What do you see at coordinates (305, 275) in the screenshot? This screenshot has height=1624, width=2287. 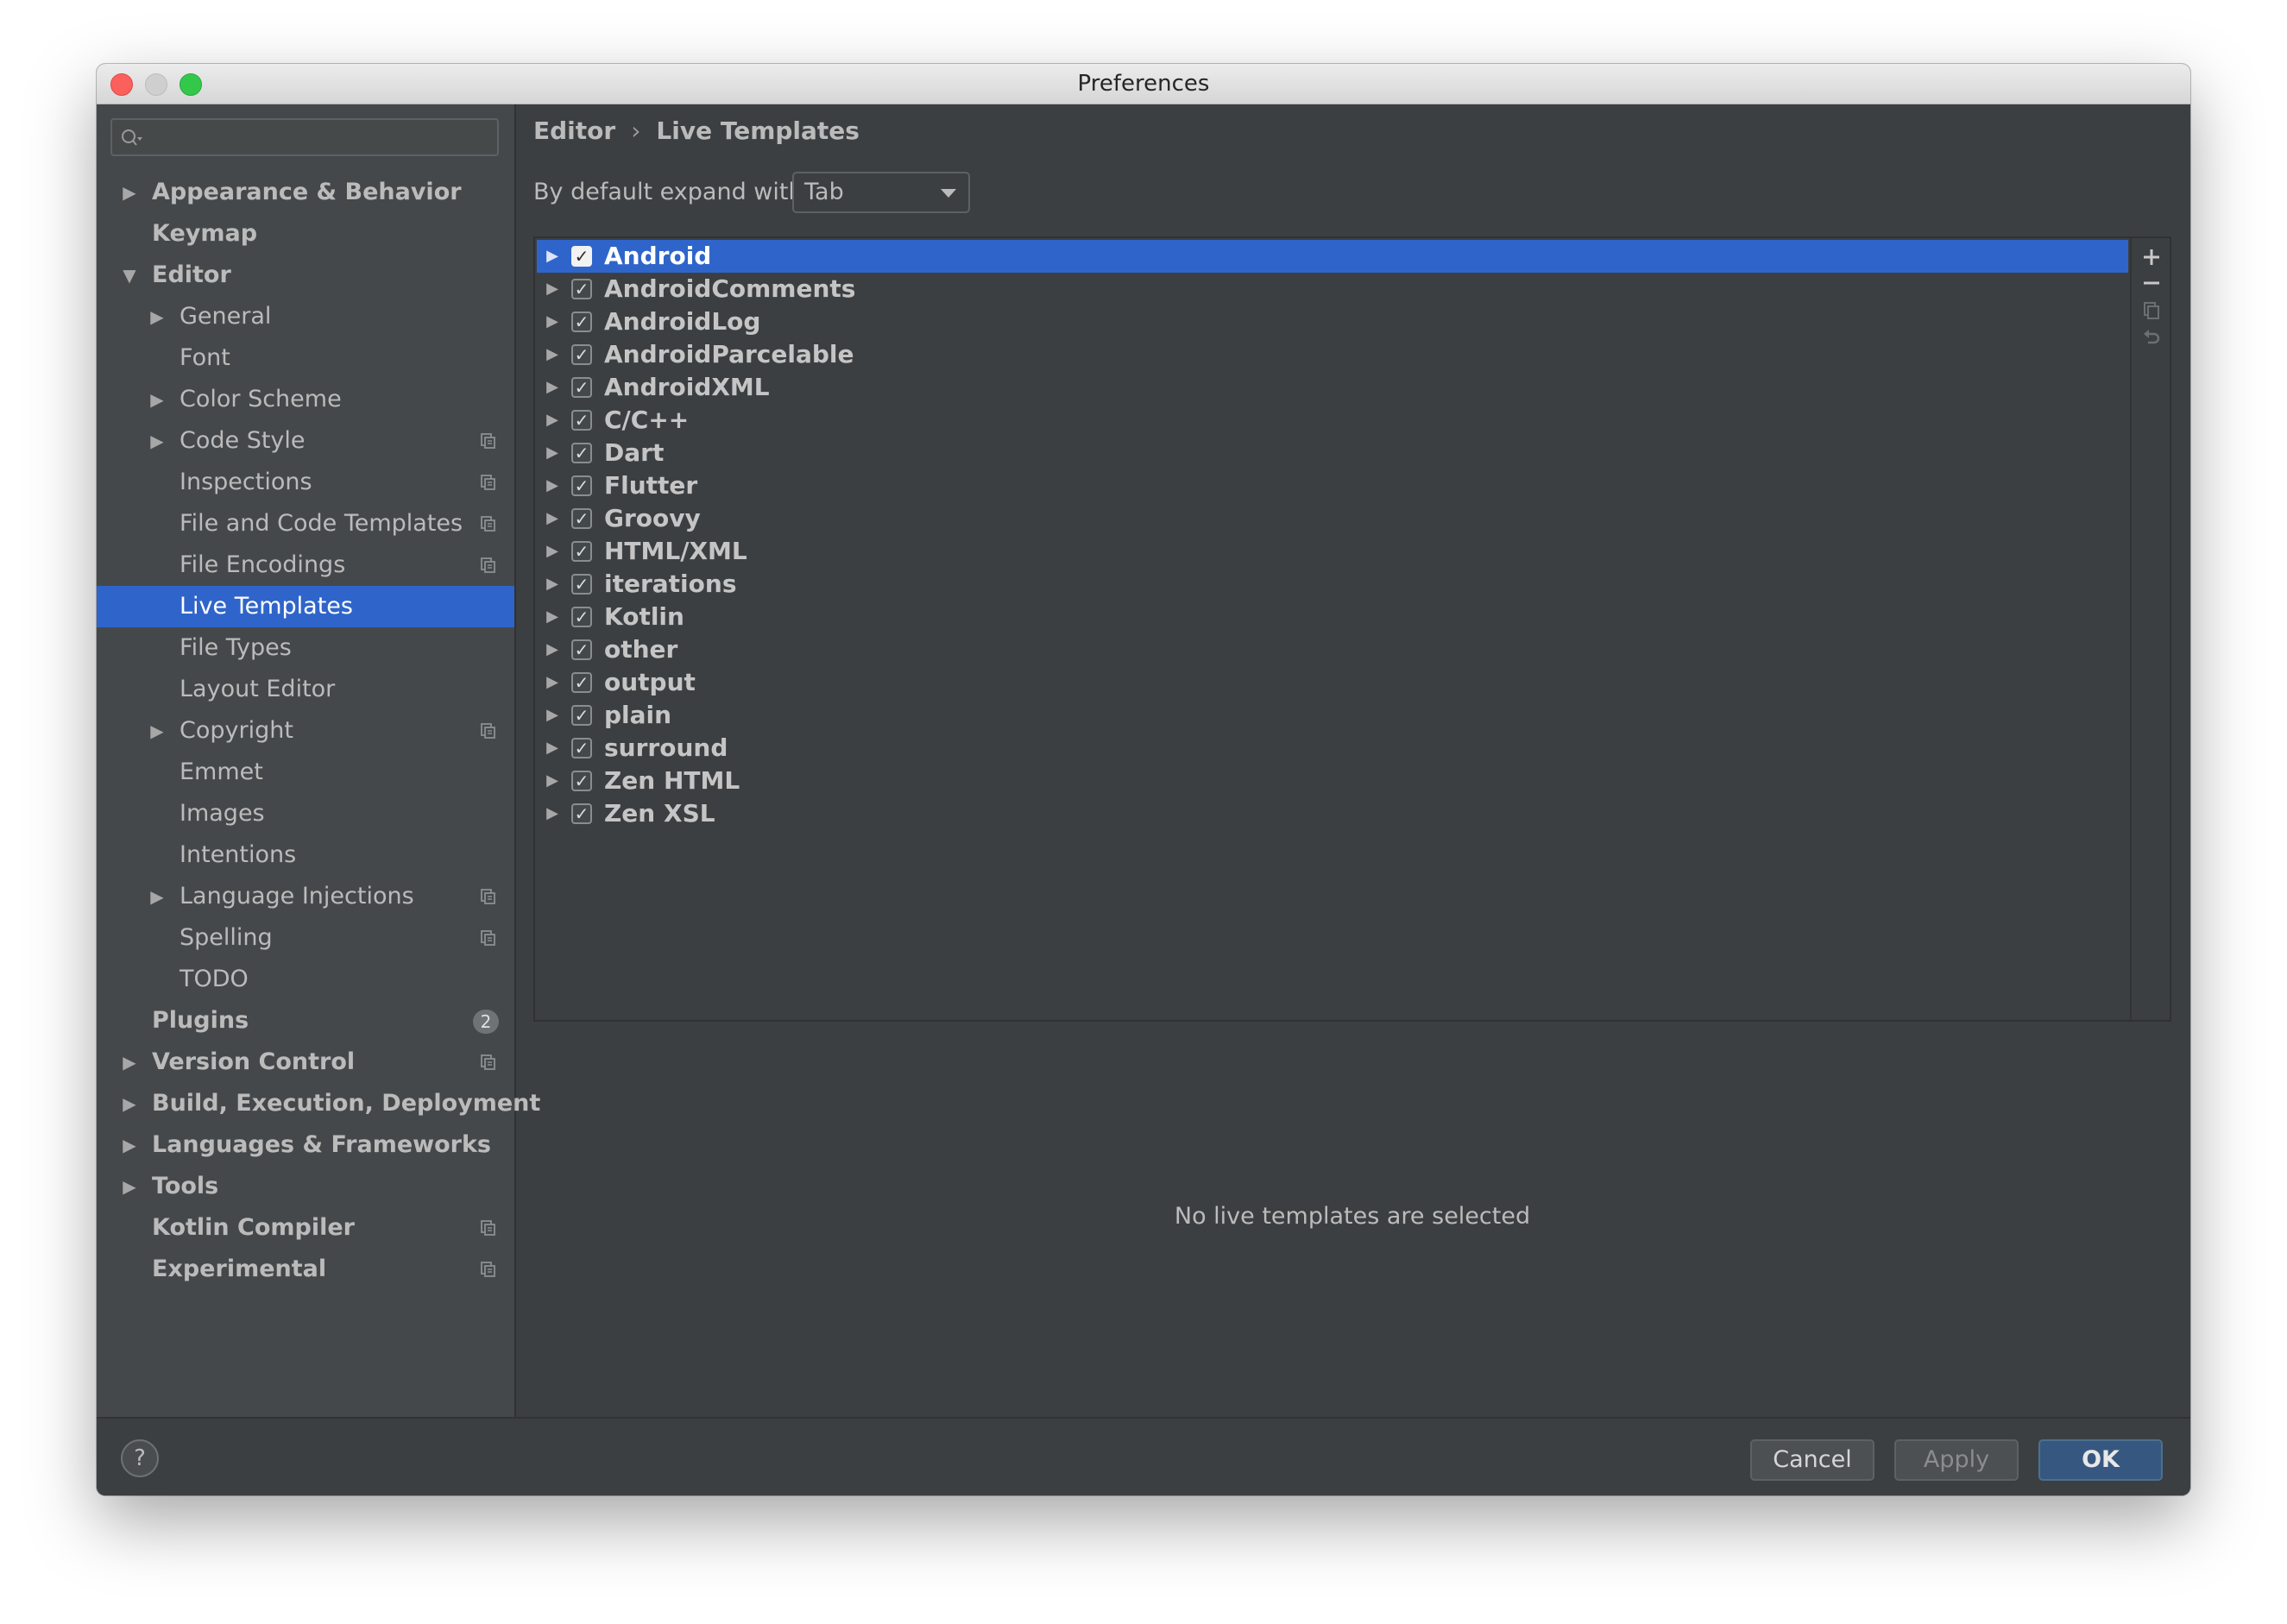 I see `sidebar-item-editor: ▼ Editor` at bounding box center [305, 275].